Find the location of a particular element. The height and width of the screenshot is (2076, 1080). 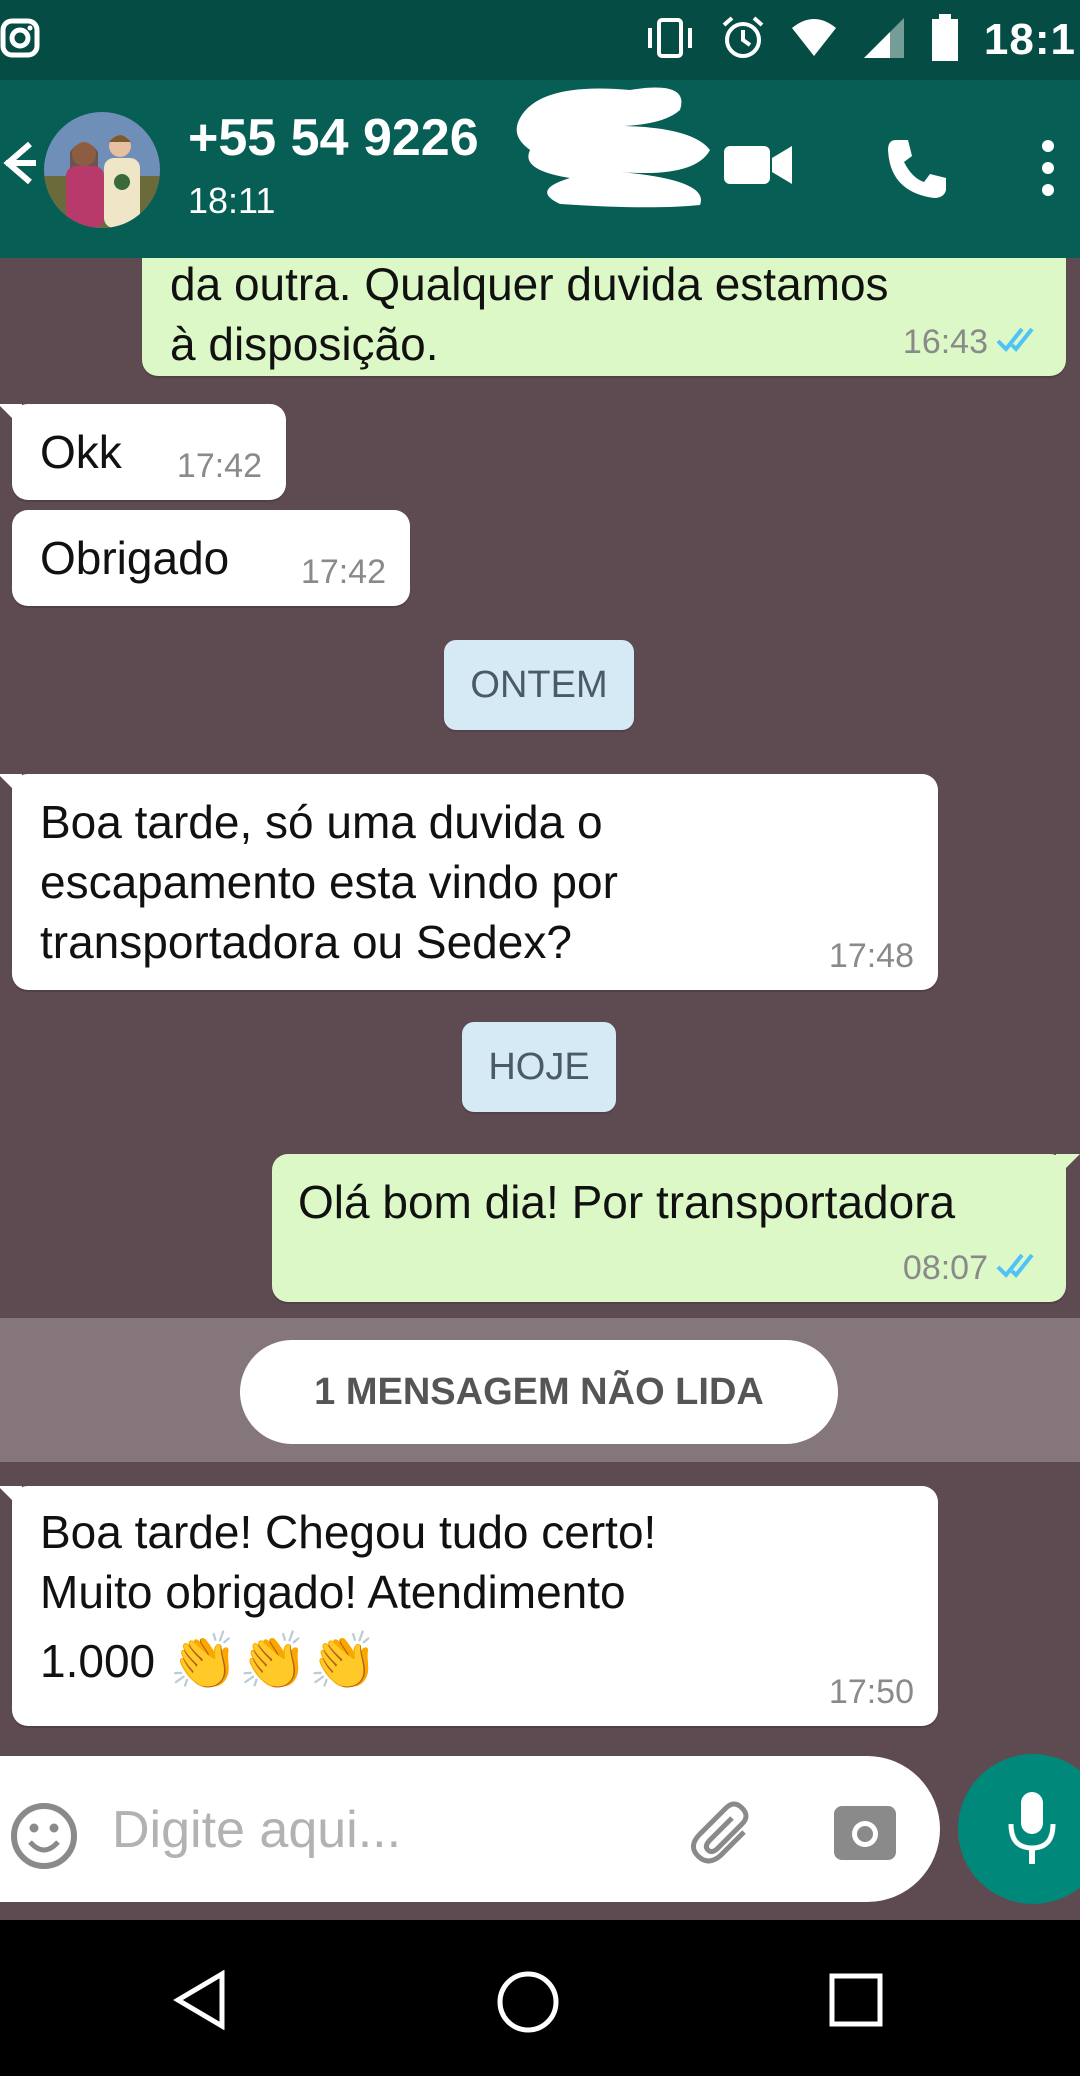

contact-name: +55 54 9226 is located at coordinates (333, 138).